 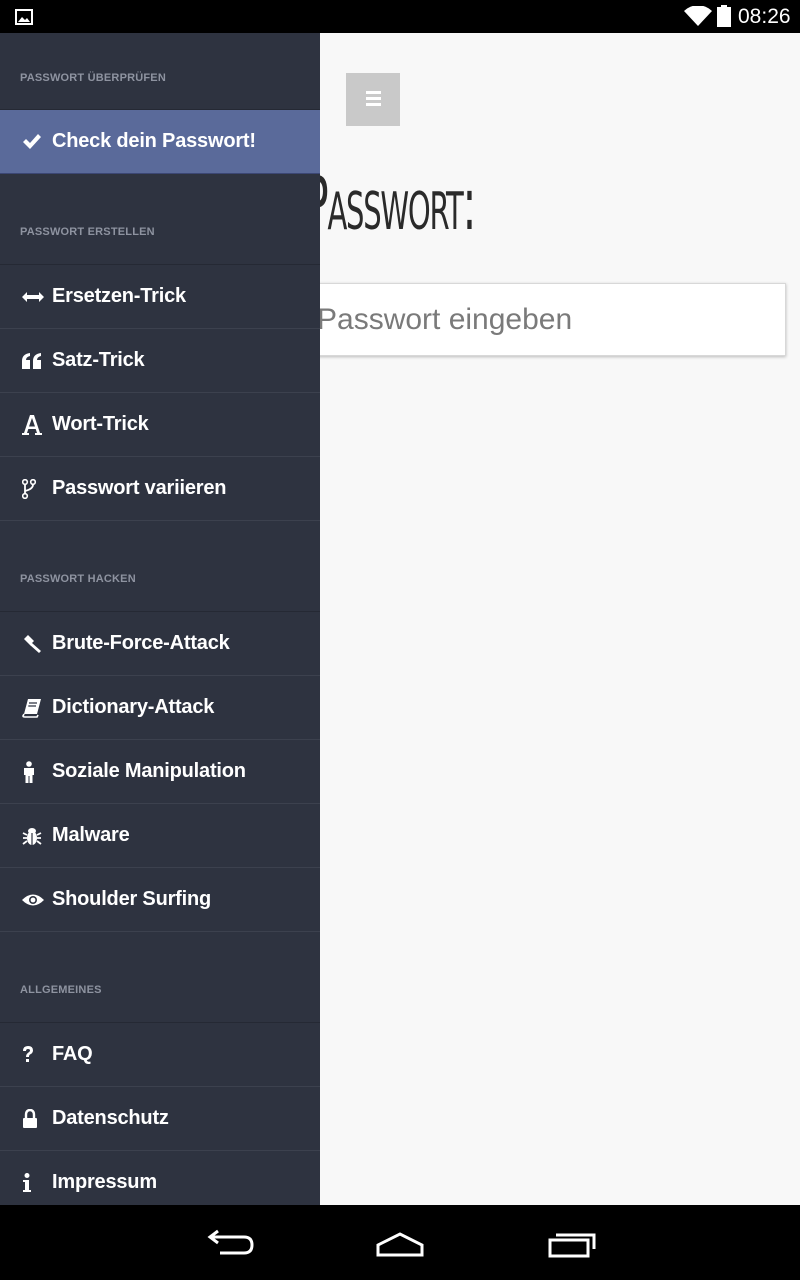 I want to click on clock: 08:26, so click(x=764, y=16).